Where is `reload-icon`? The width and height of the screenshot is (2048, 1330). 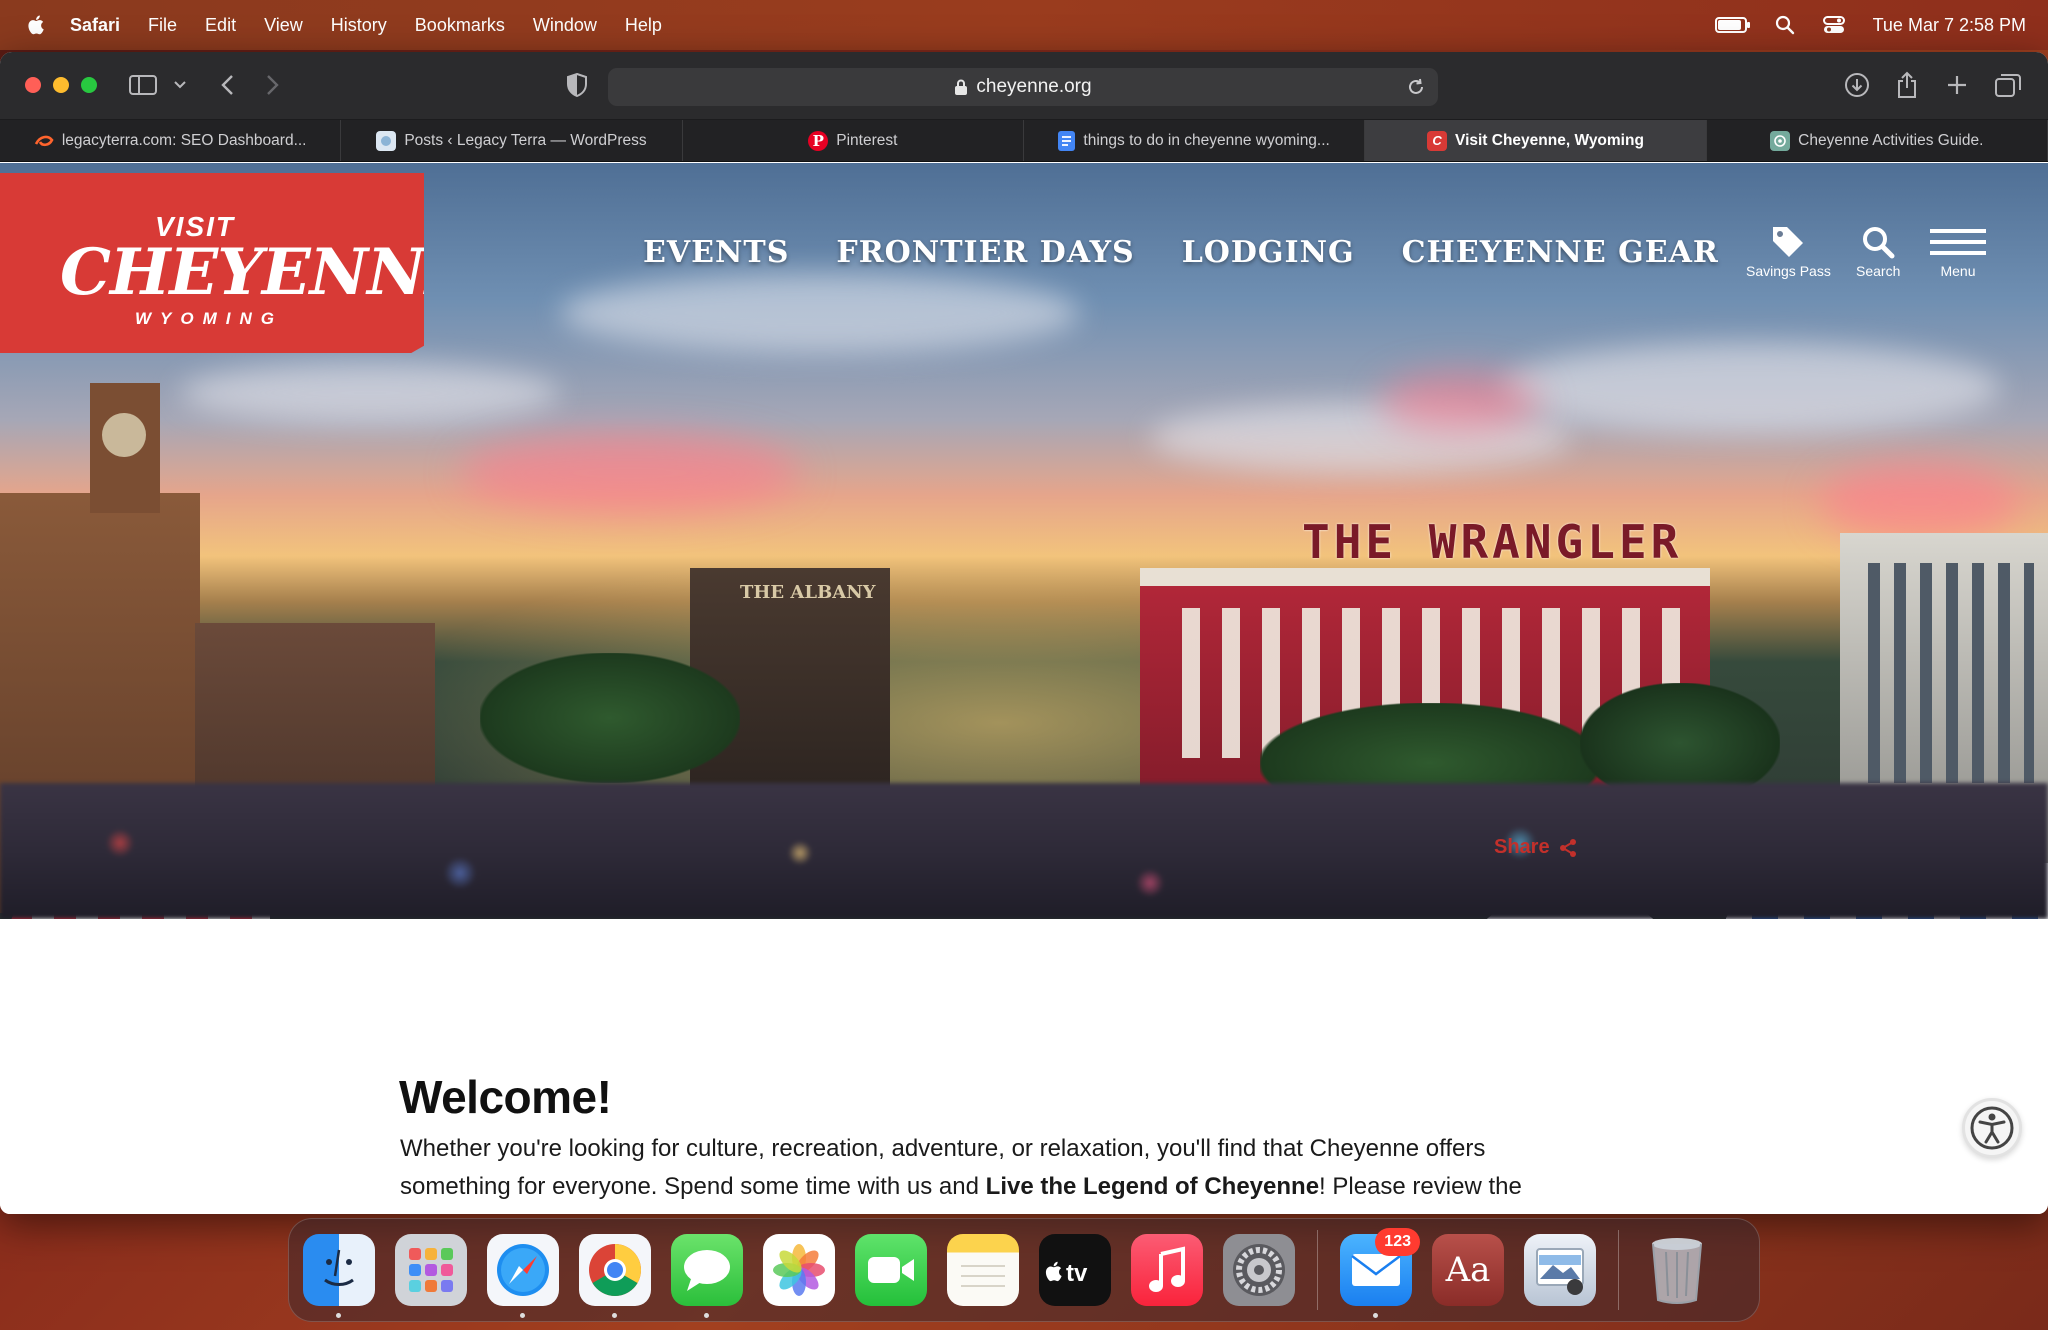
reload-icon is located at coordinates (1416, 87).